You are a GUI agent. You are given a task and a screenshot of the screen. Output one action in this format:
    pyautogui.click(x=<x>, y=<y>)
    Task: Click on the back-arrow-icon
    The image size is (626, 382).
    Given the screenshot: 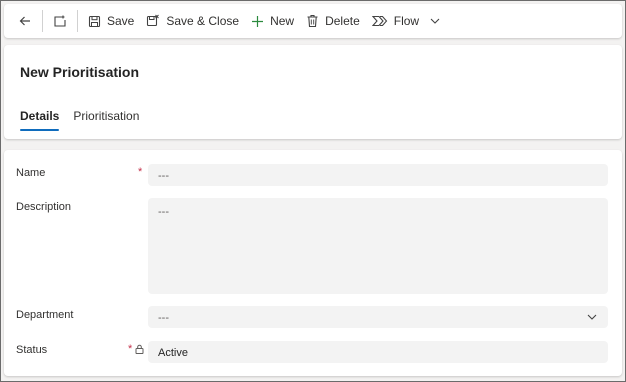 What is the action you would take?
    pyautogui.click(x=24, y=21)
    